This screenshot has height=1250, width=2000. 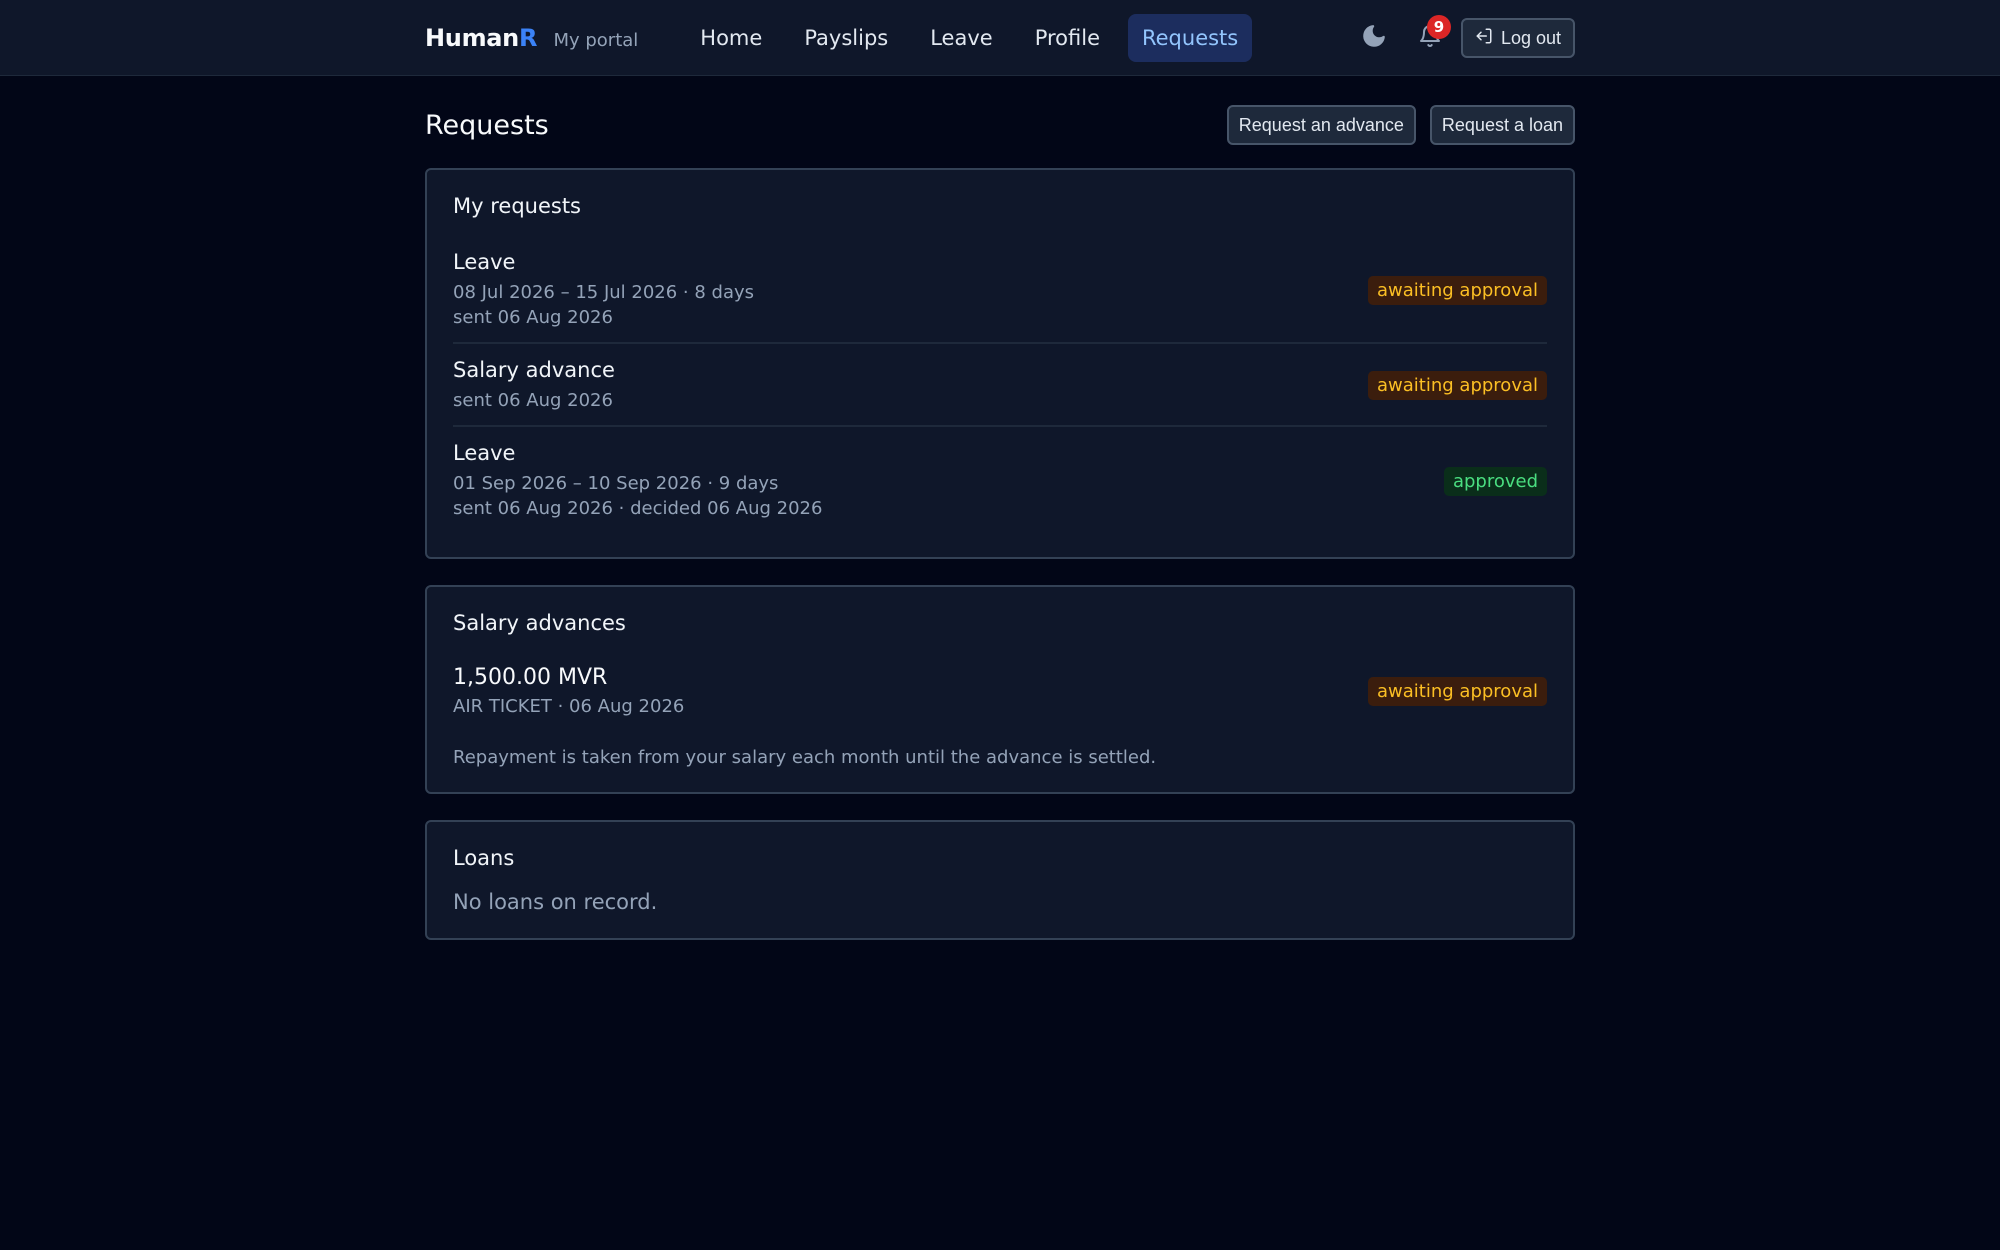 What do you see at coordinates (1190, 38) in the screenshot?
I see `nav-requests: Requests` at bounding box center [1190, 38].